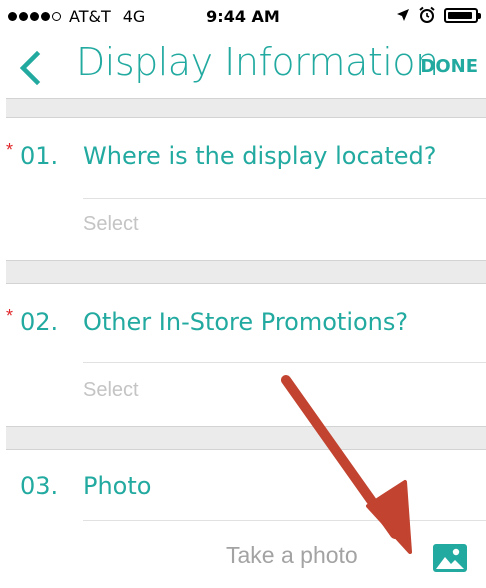 The width and height of the screenshot is (486, 588). Describe the element at coordinates (260, 156) in the screenshot. I see `question-text: Where is the display located?` at that location.